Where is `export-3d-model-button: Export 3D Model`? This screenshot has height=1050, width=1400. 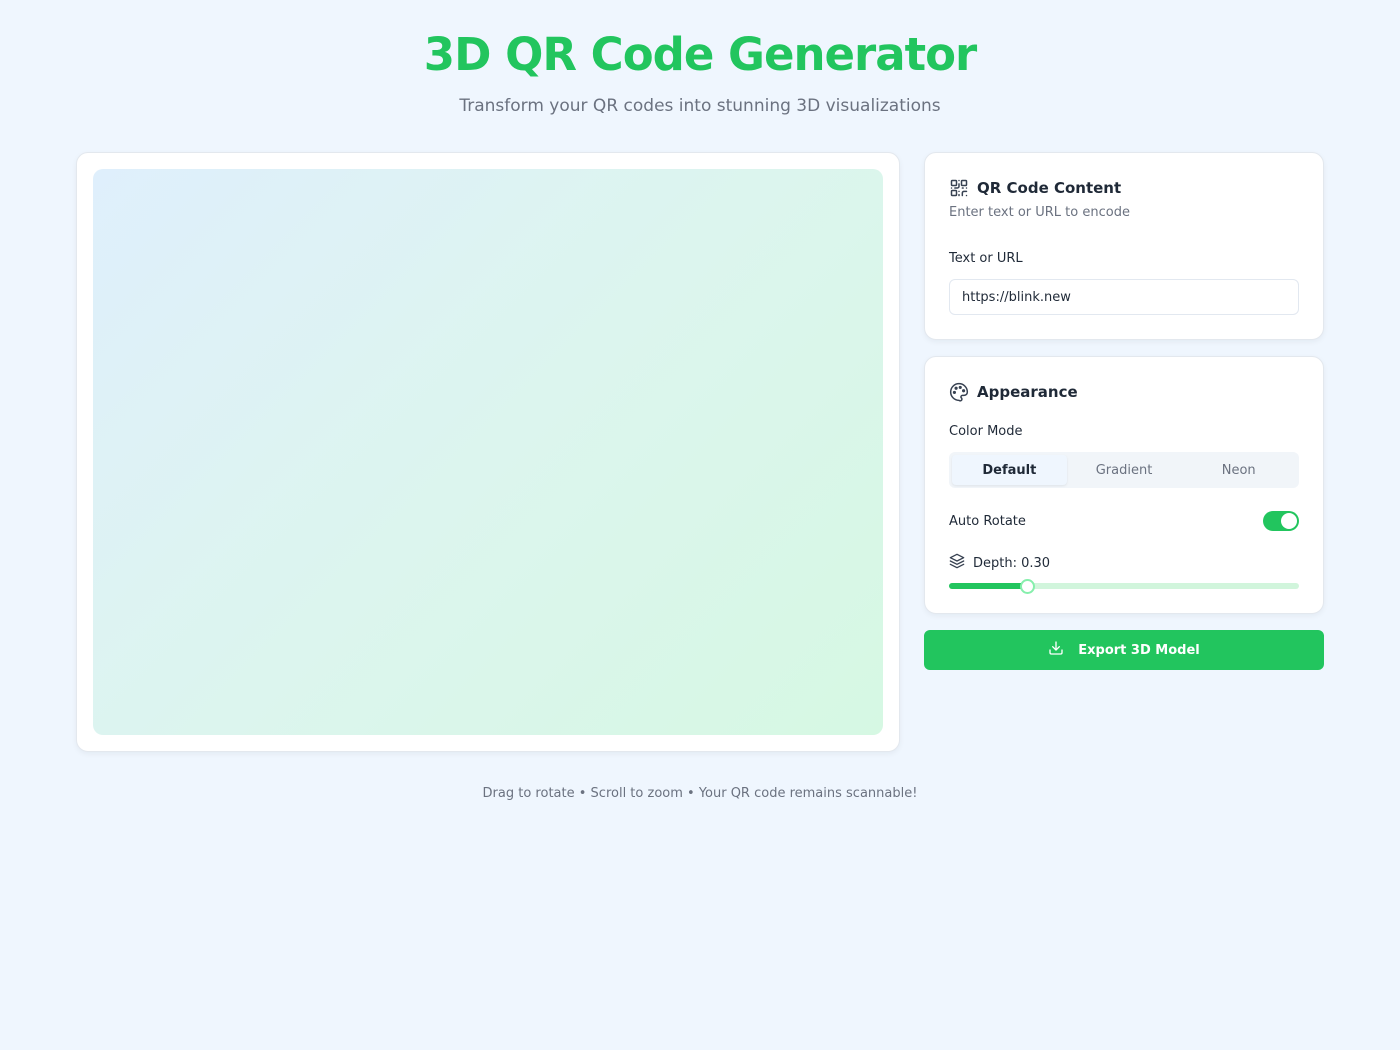 export-3d-model-button: Export 3D Model is located at coordinates (1124, 650).